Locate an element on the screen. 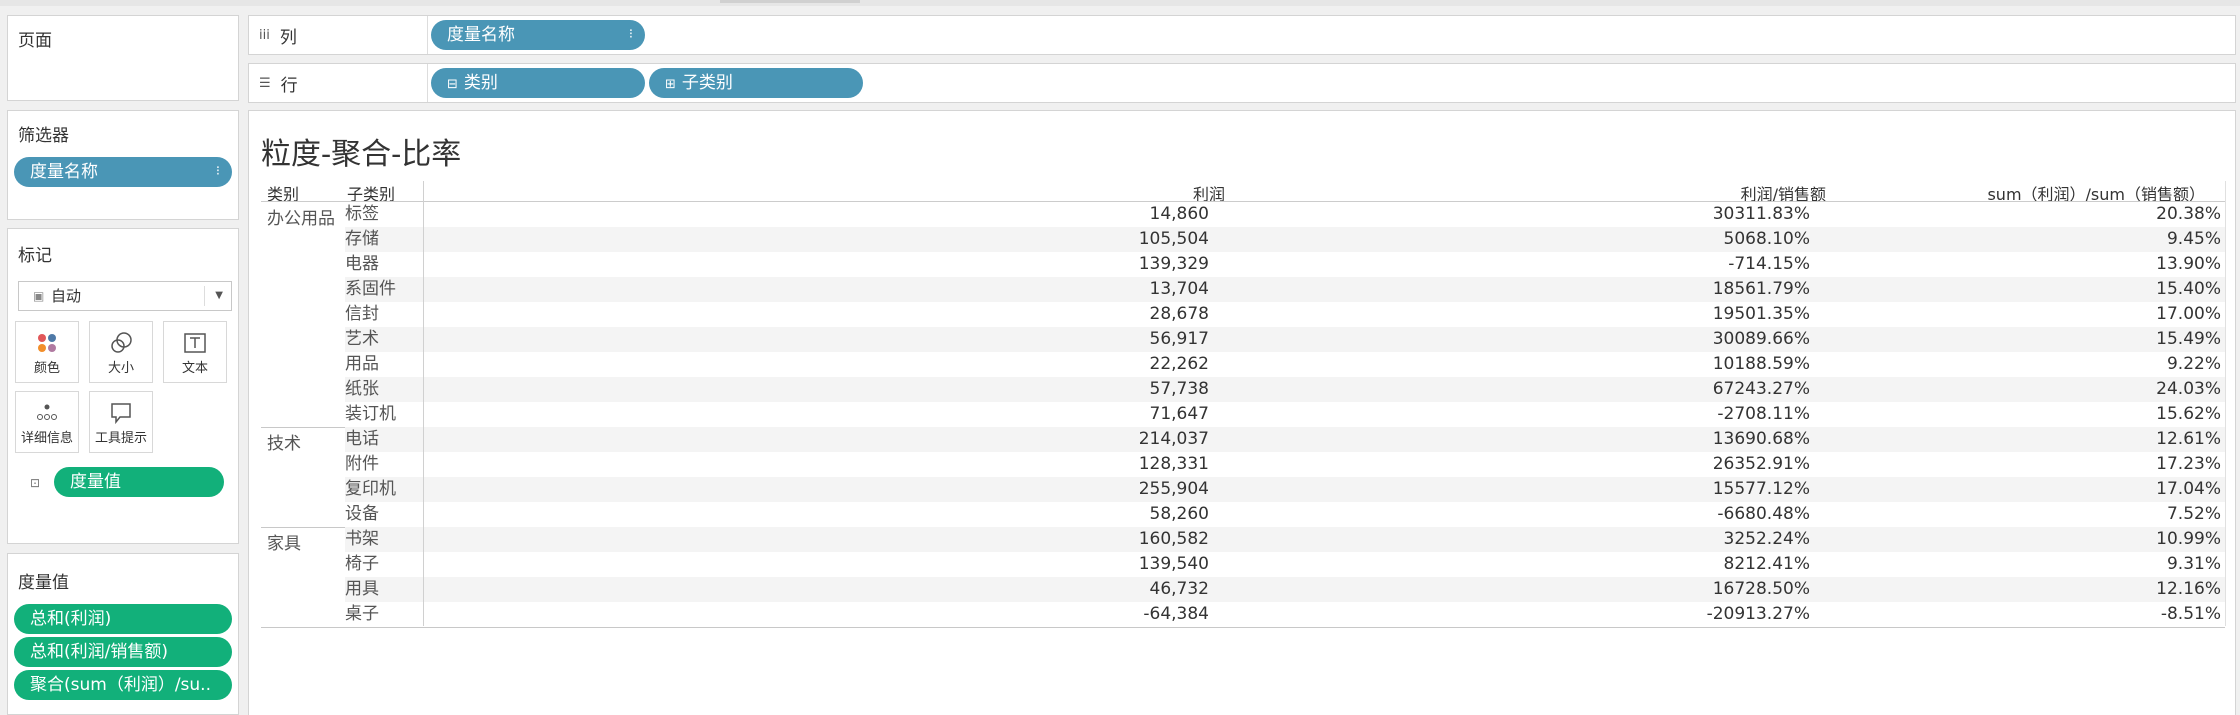  profit-ratio-cell: 8212.41% is located at coordinates (1766, 564).